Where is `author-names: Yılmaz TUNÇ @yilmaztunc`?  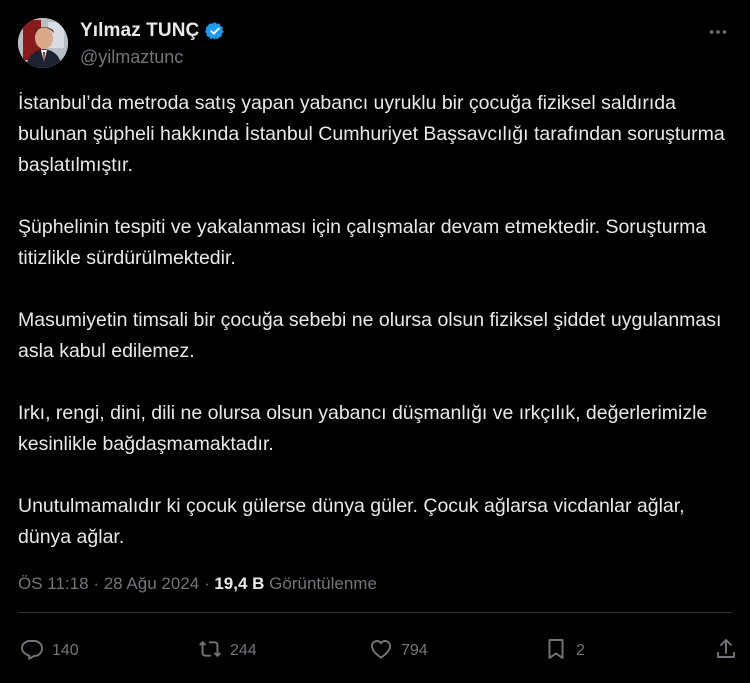
author-names: Yılmaz TUNÇ @yilmaztunc is located at coordinates (152, 44).